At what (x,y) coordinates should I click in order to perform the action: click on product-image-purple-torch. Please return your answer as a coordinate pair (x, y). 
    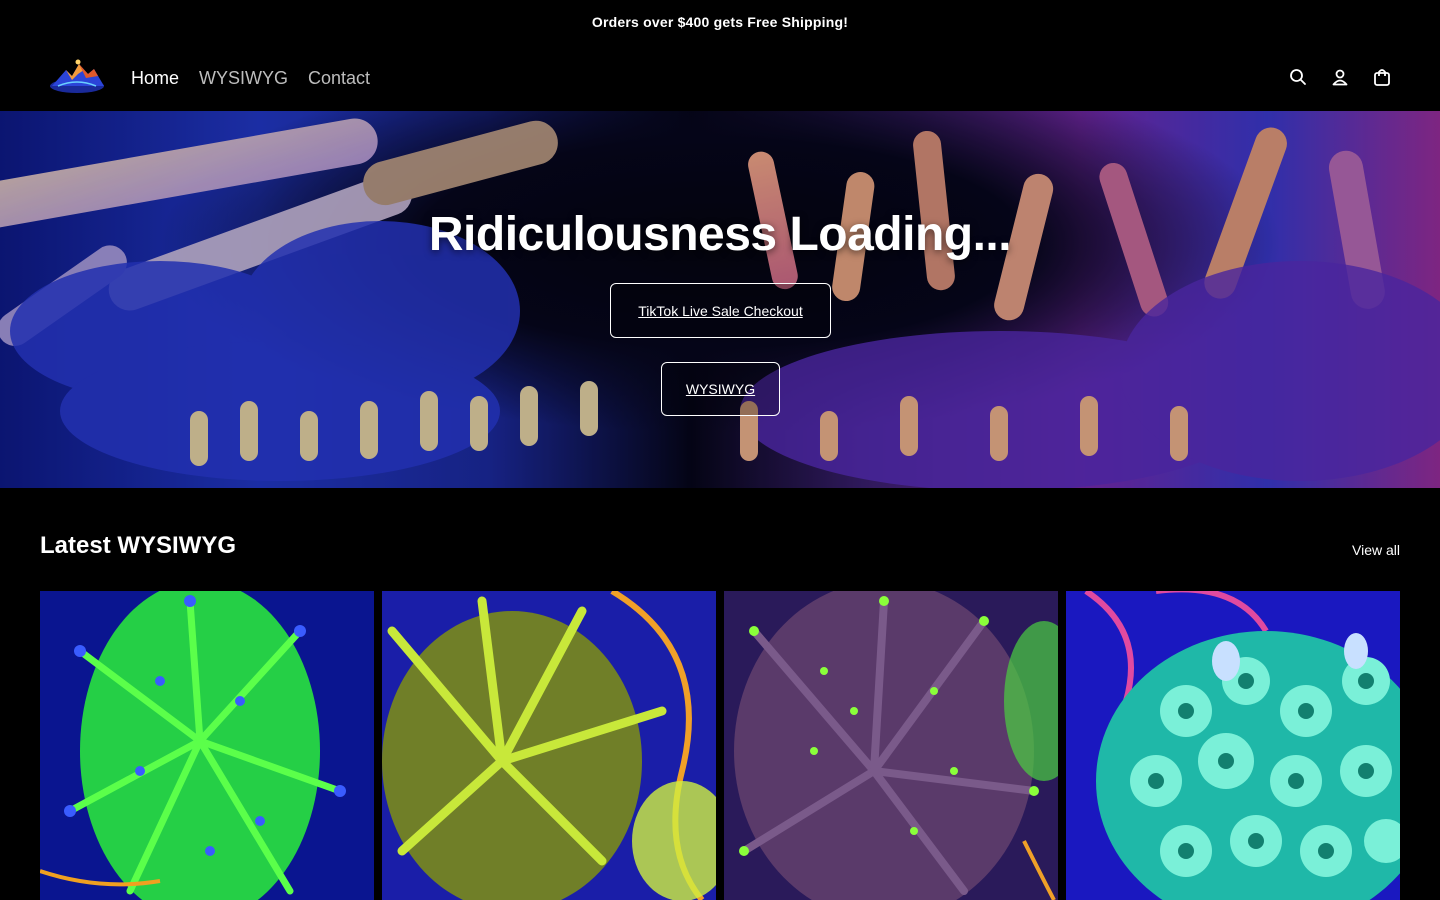
    Looking at the image, I should click on (891, 745).